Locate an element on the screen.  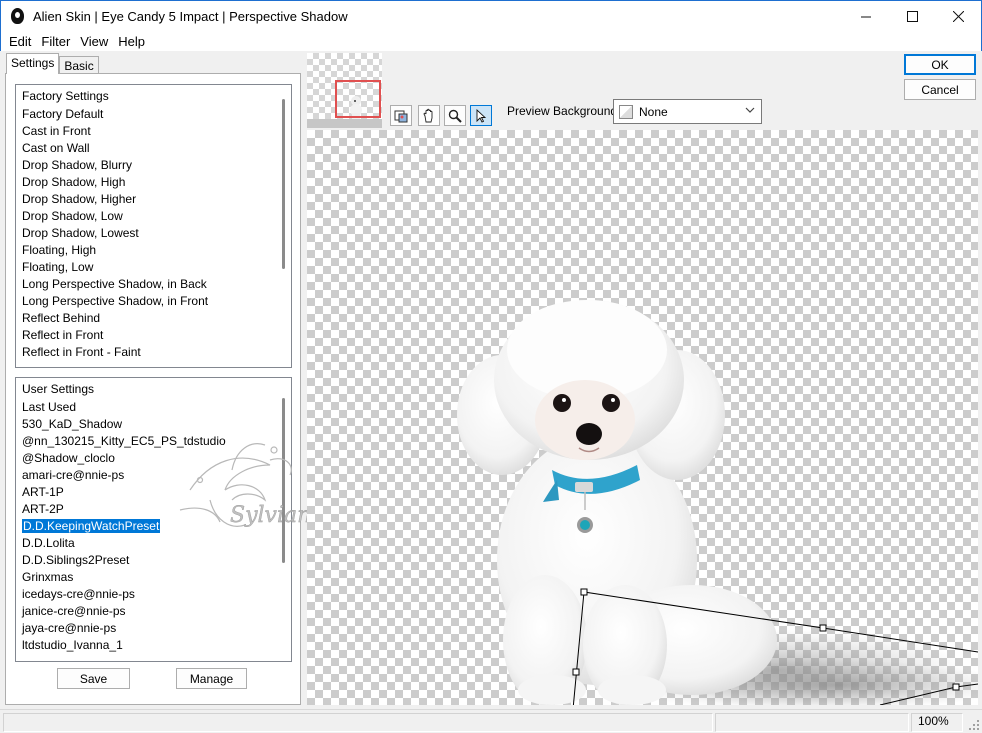
list-item-label: icedays-cre@nnie-ps is located at coordinates (78, 594).